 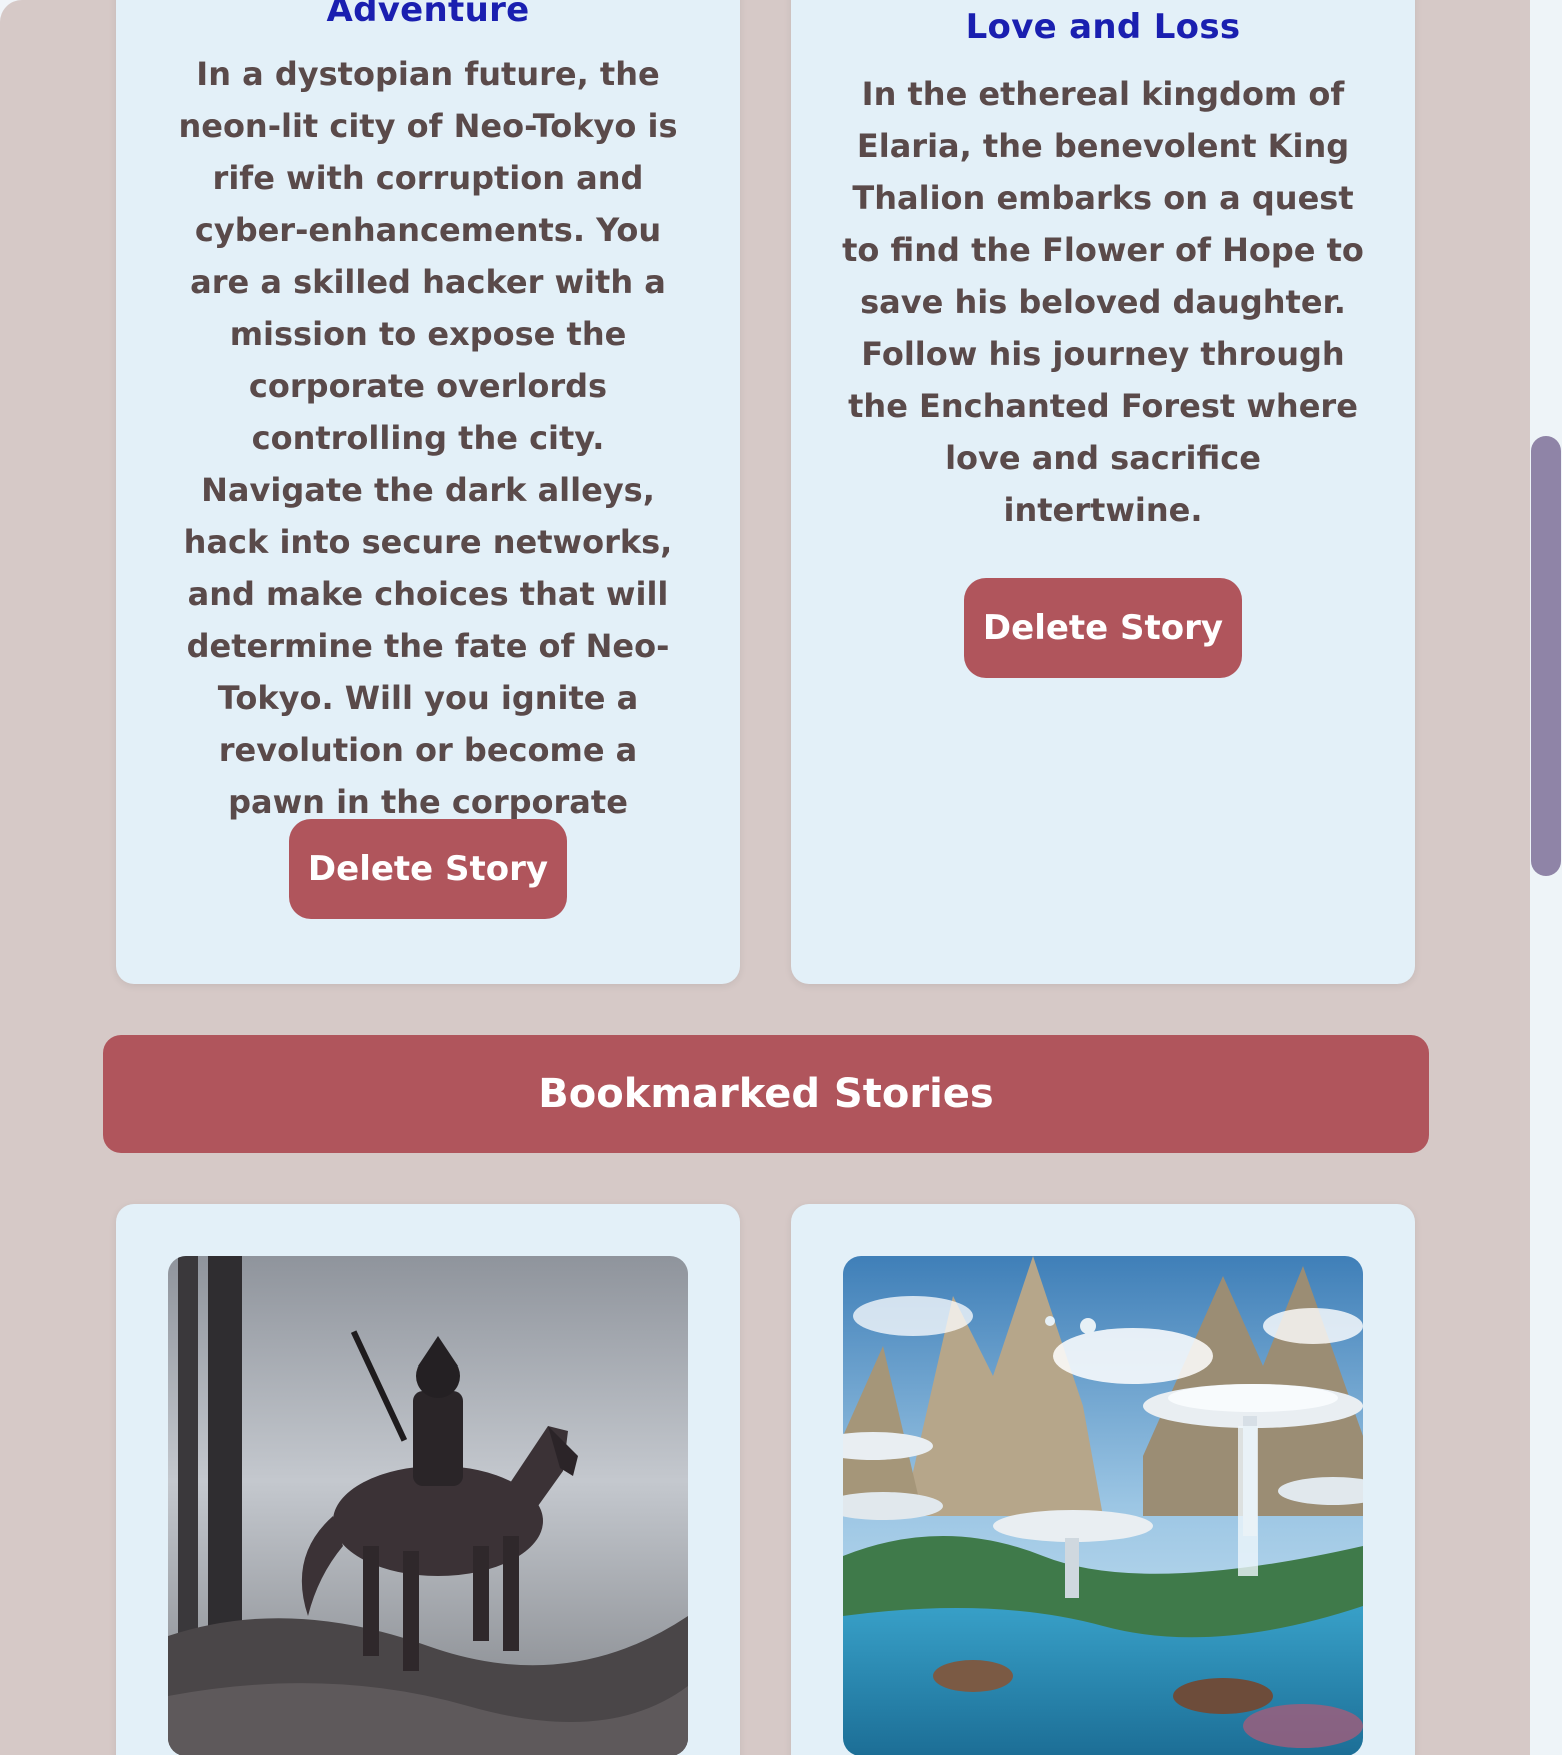 I want to click on scrollbar-track, so click(x=1546, y=877).